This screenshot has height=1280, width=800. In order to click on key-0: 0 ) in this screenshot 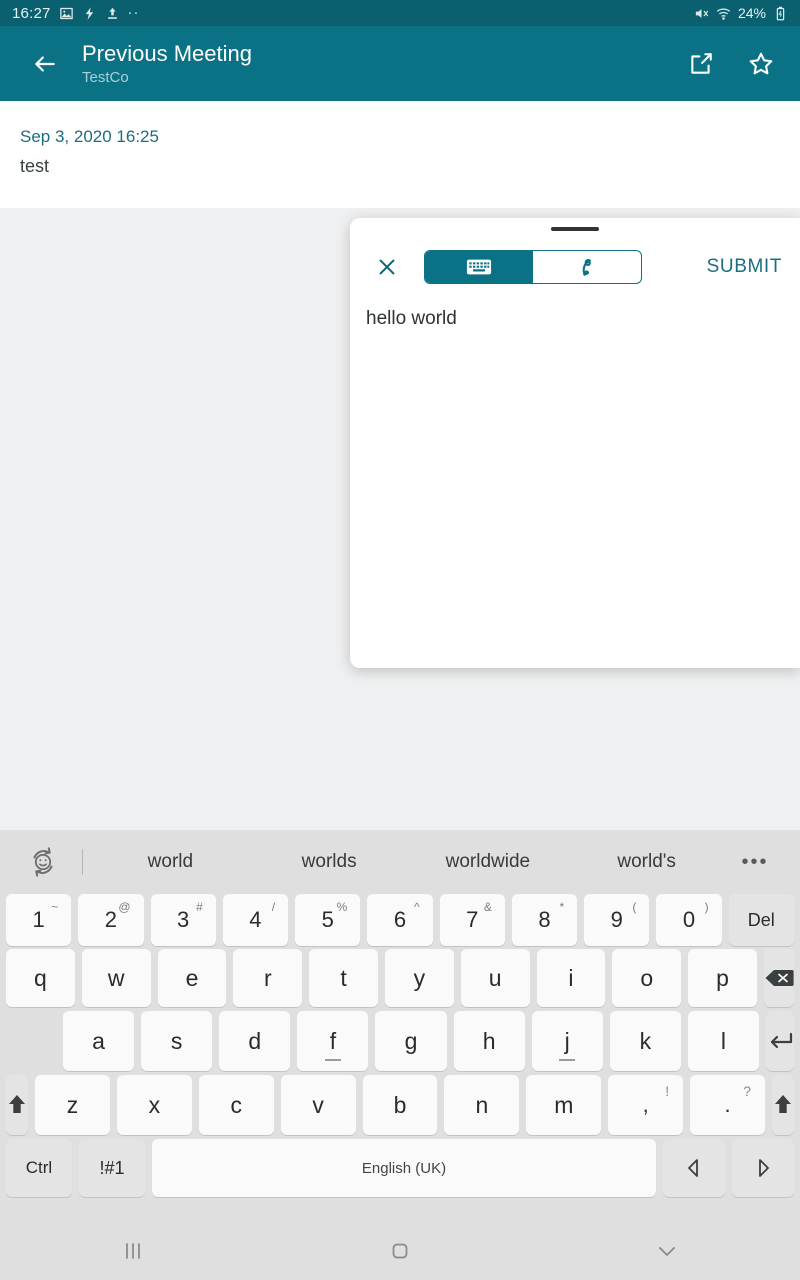, I will do `click(689, 920)`.